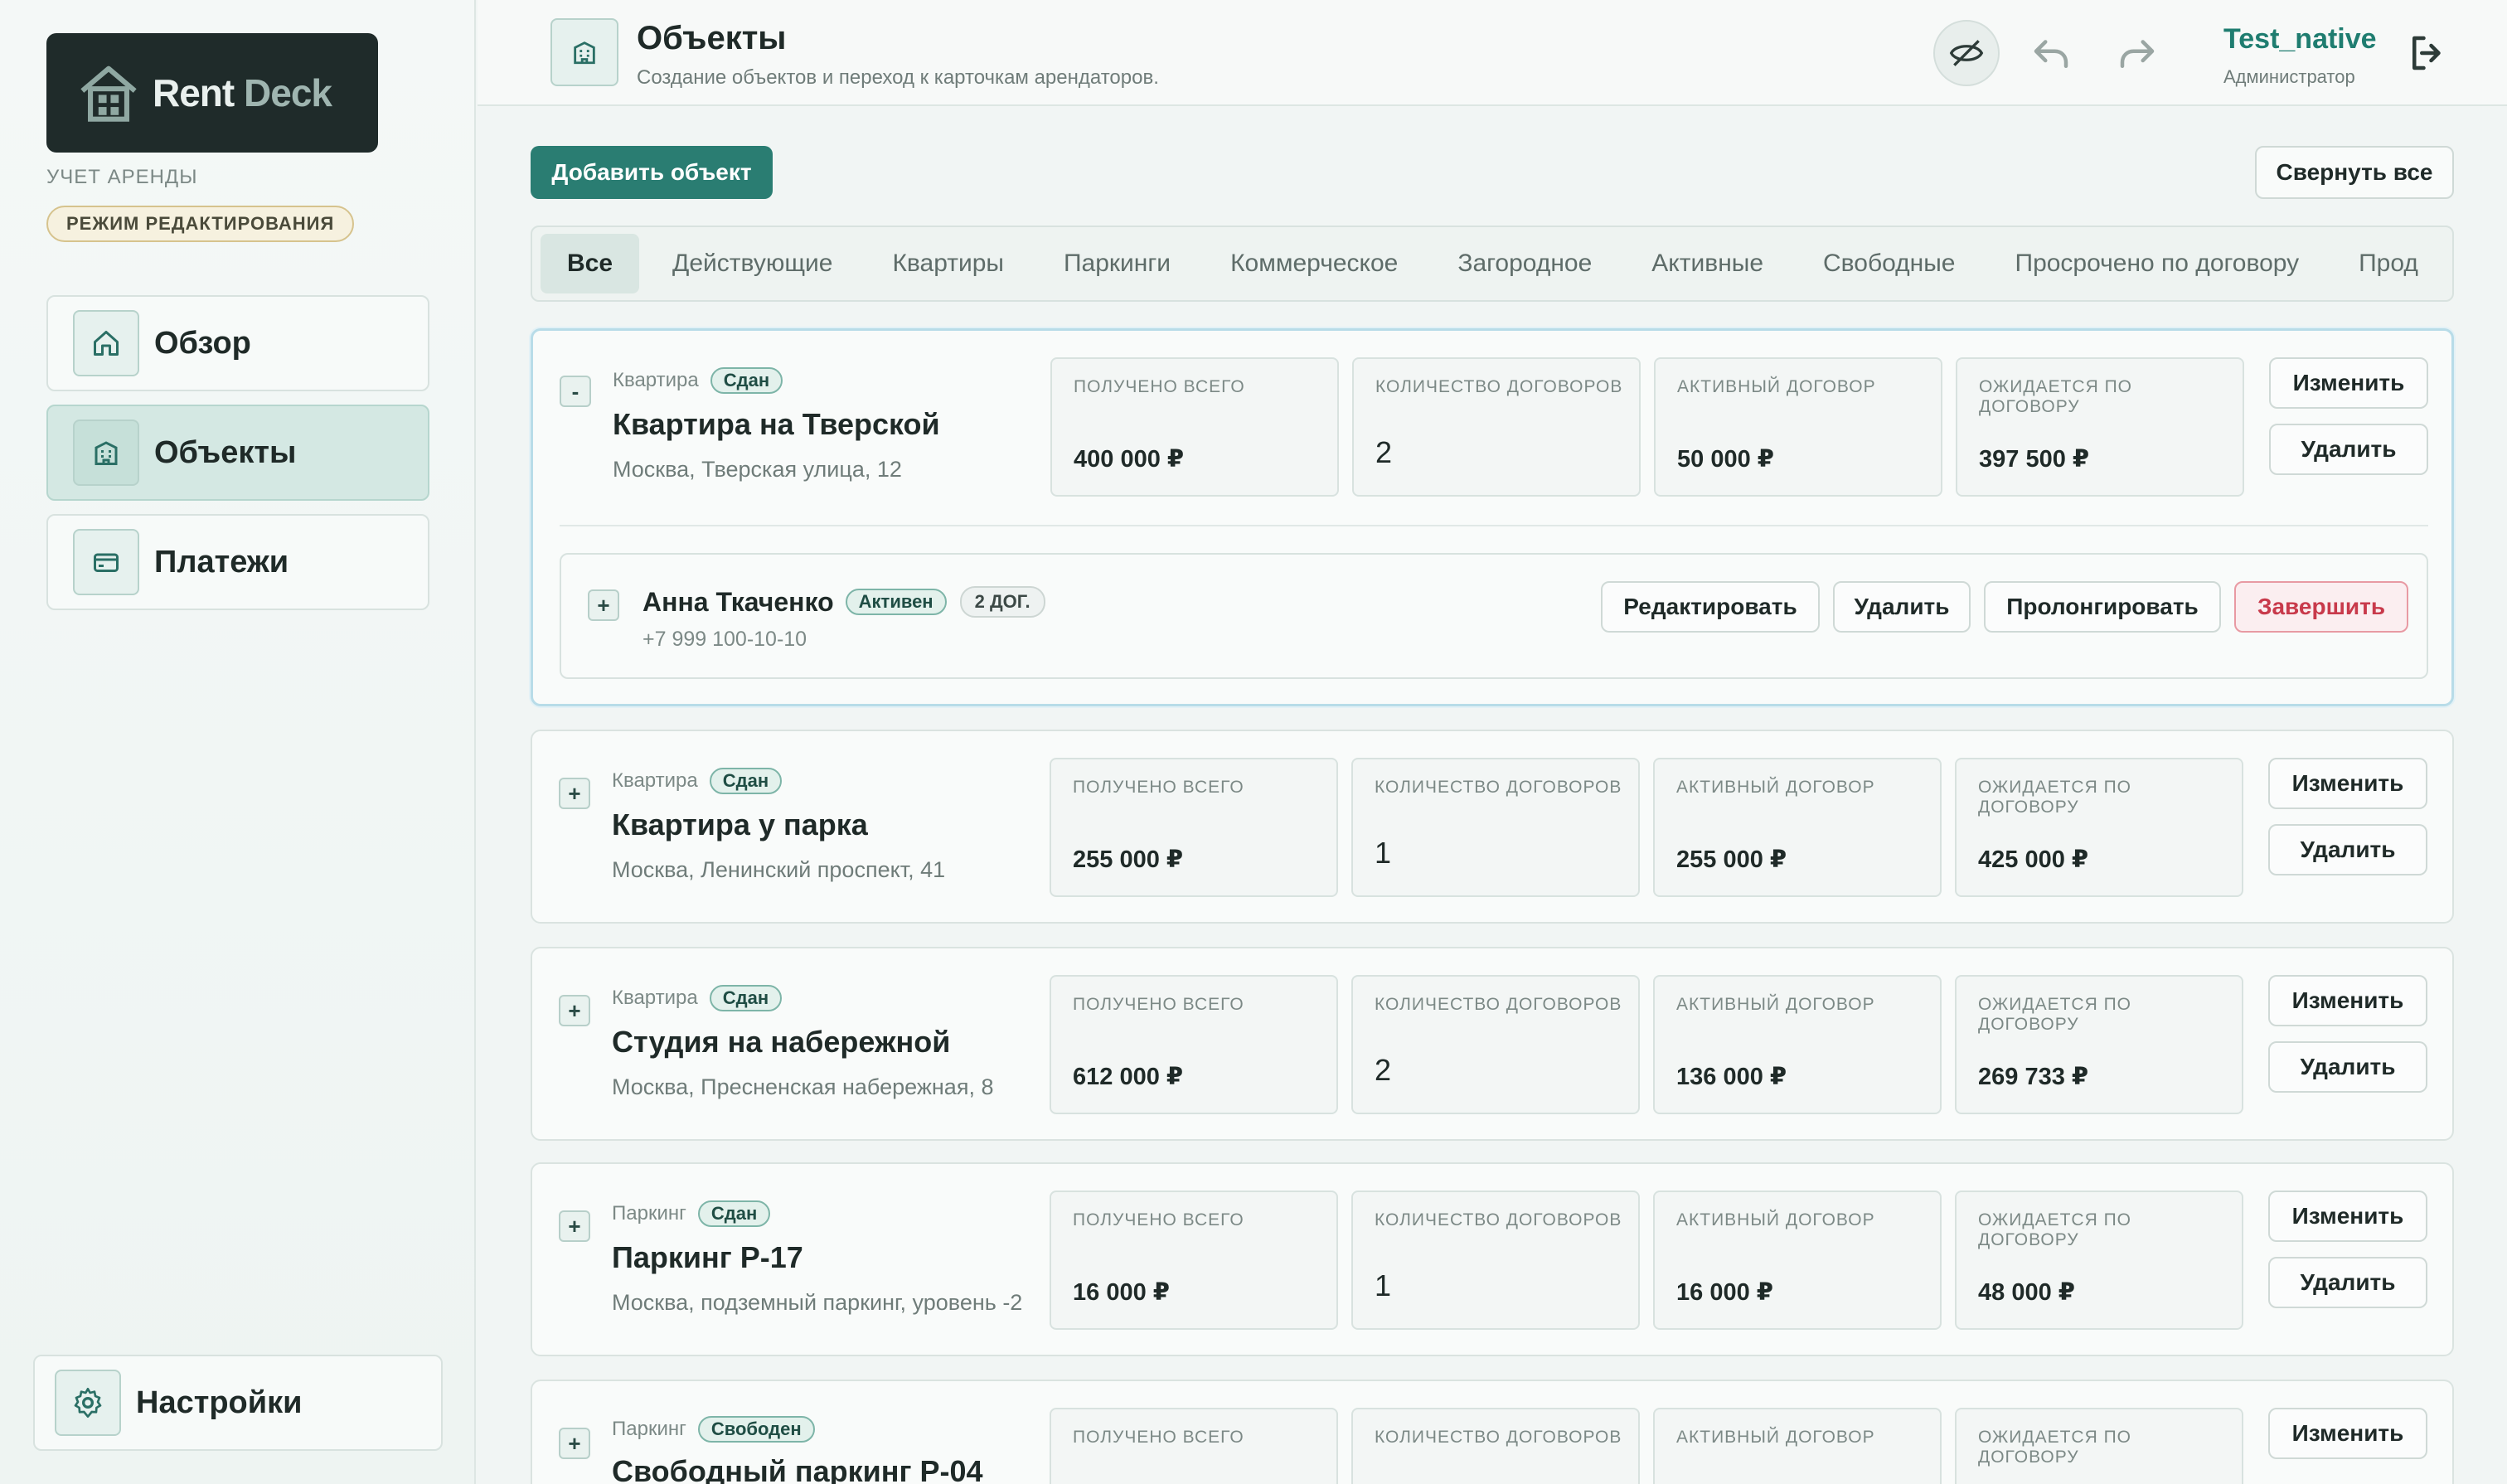 This screenshot has height=1484, width=2507. Describe the element at coordinates (819, 1257) in the screenshot. I see `property-name: Паркинг P-17` at that location.